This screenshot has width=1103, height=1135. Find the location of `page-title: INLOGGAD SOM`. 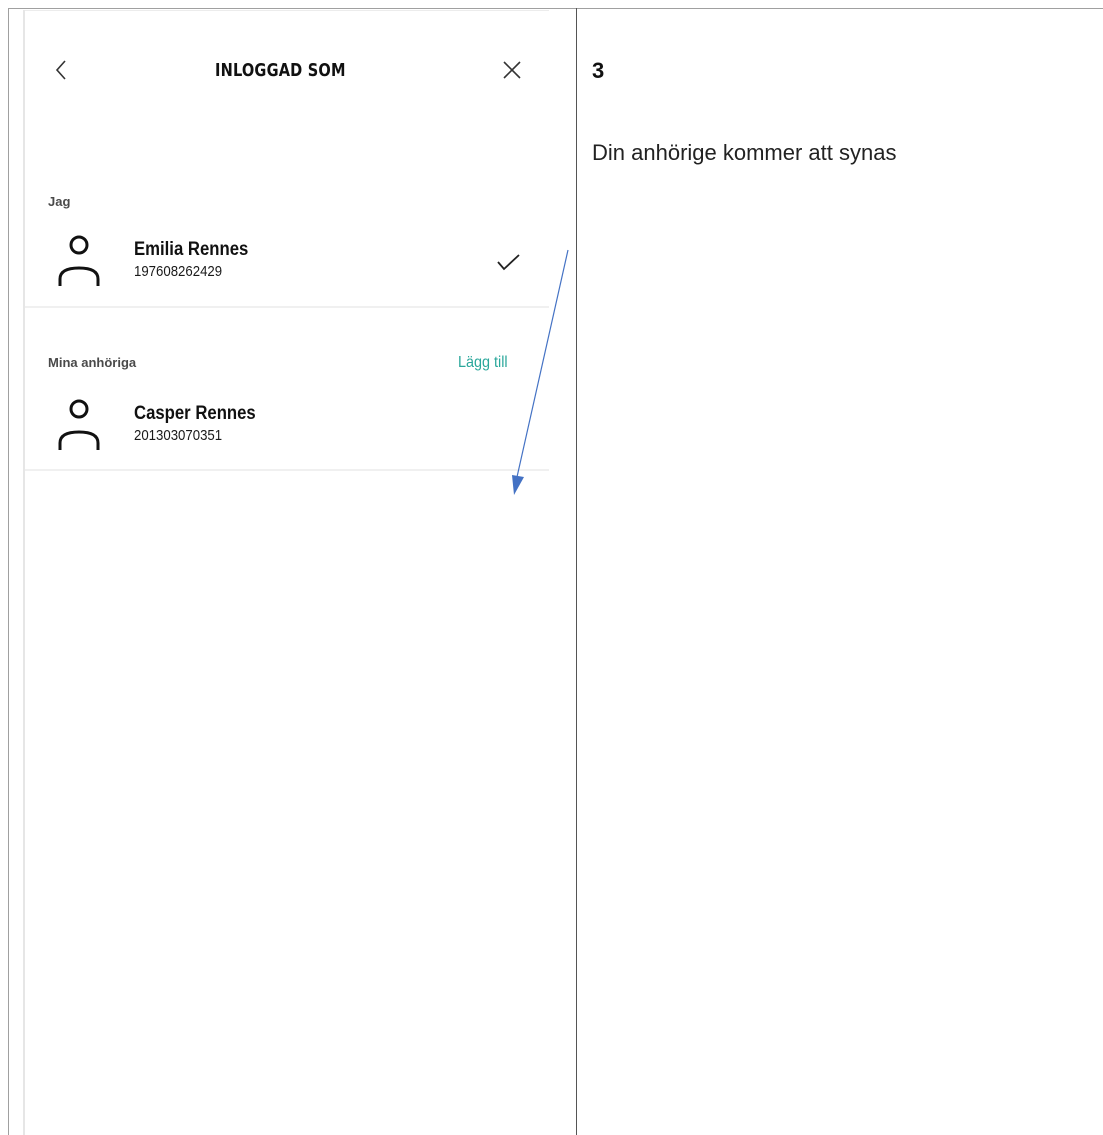

page-title: INLOGGAD SOM is located at coordinates (280, 70).